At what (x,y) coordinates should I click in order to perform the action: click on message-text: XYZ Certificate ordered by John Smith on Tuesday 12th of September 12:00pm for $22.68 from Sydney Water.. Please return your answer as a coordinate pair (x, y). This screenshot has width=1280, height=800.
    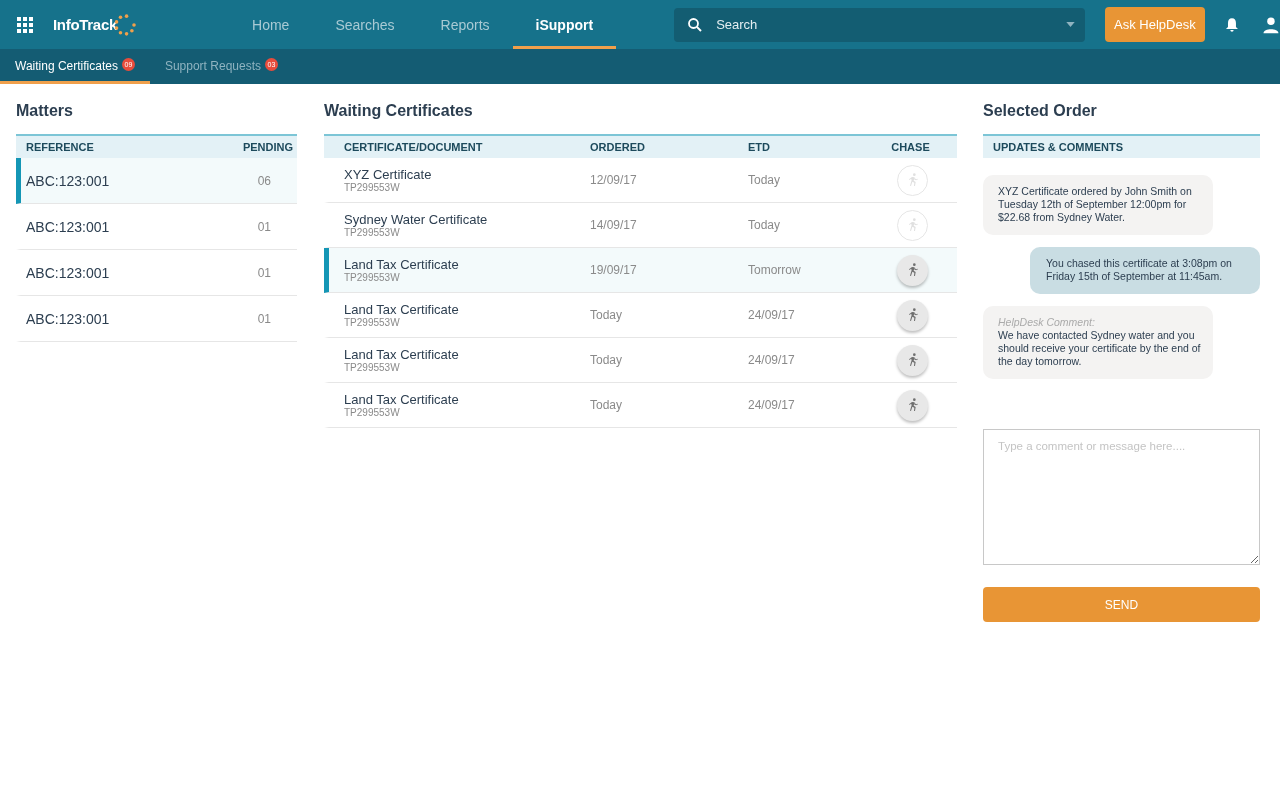
    Looking at the image, I should click on (1095, 204).